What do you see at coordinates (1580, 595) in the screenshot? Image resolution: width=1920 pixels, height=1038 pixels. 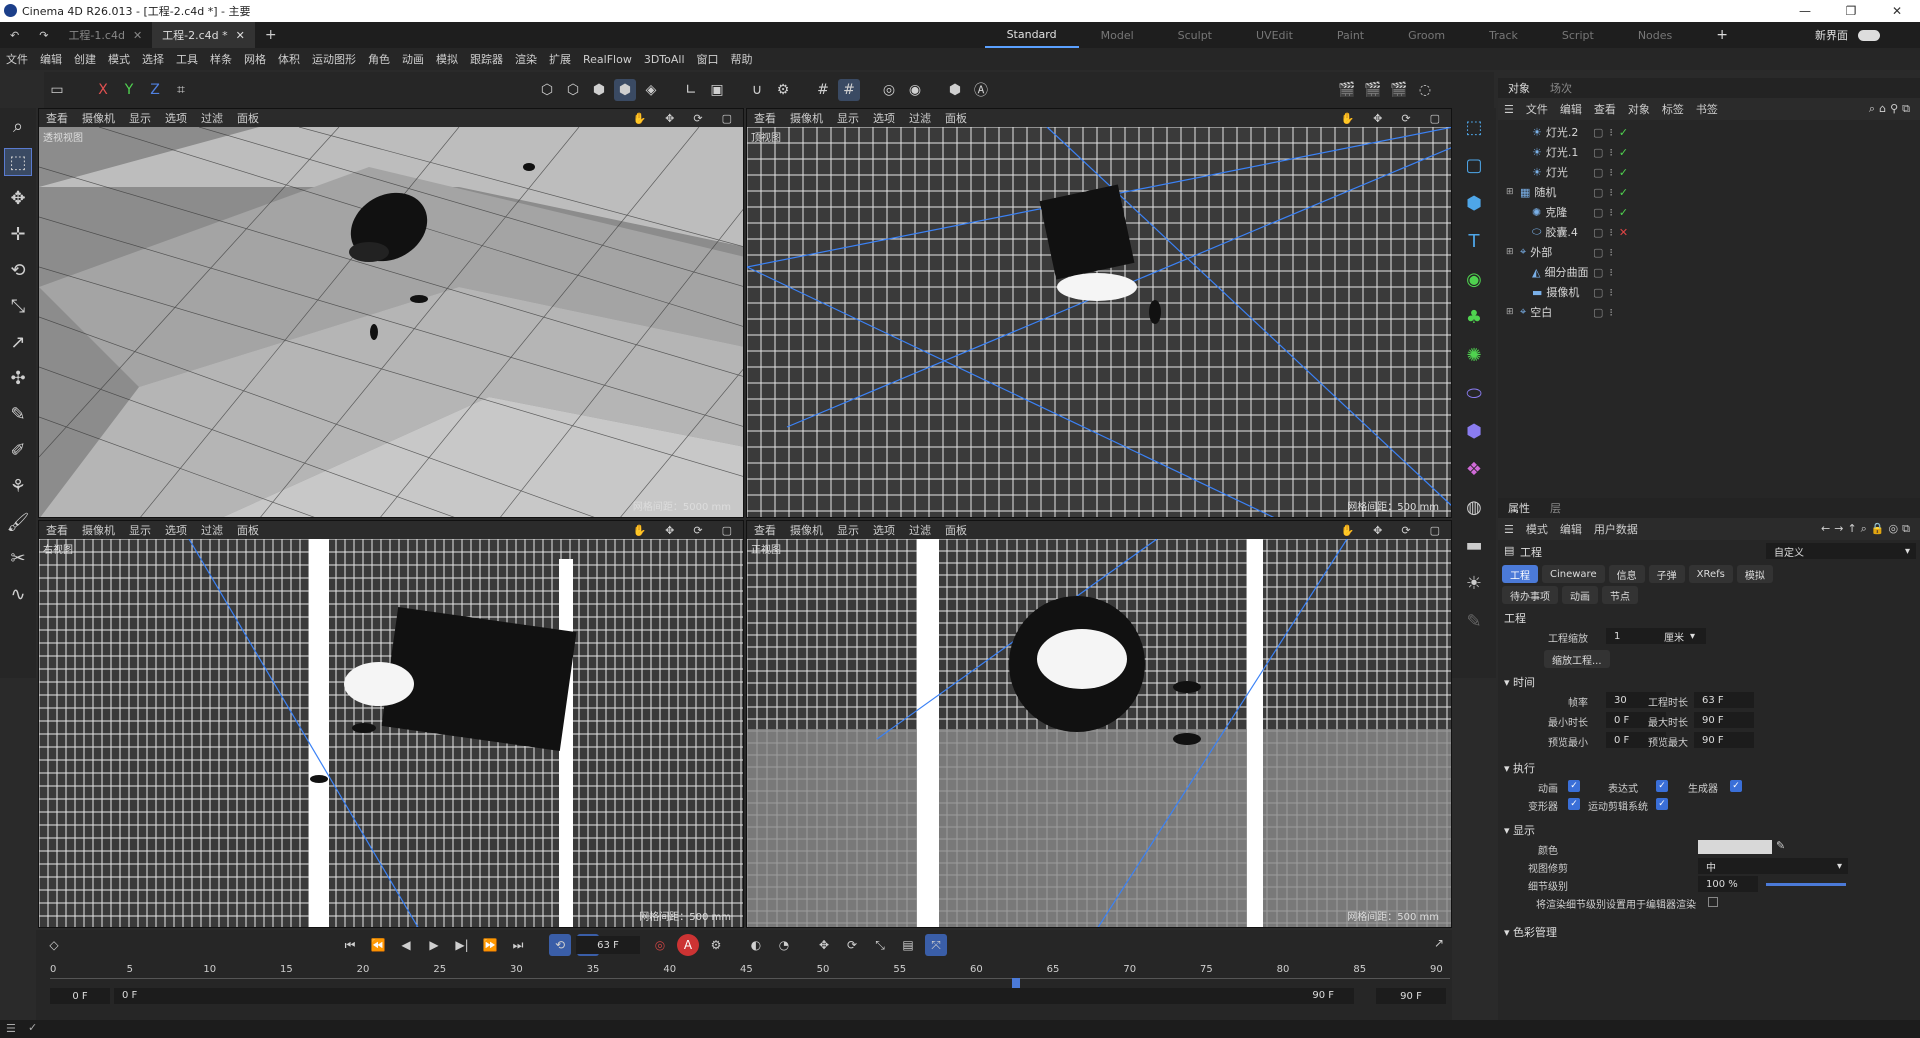 I see `attr-sub-tab: 动画` at bounding box center [1580, 595].